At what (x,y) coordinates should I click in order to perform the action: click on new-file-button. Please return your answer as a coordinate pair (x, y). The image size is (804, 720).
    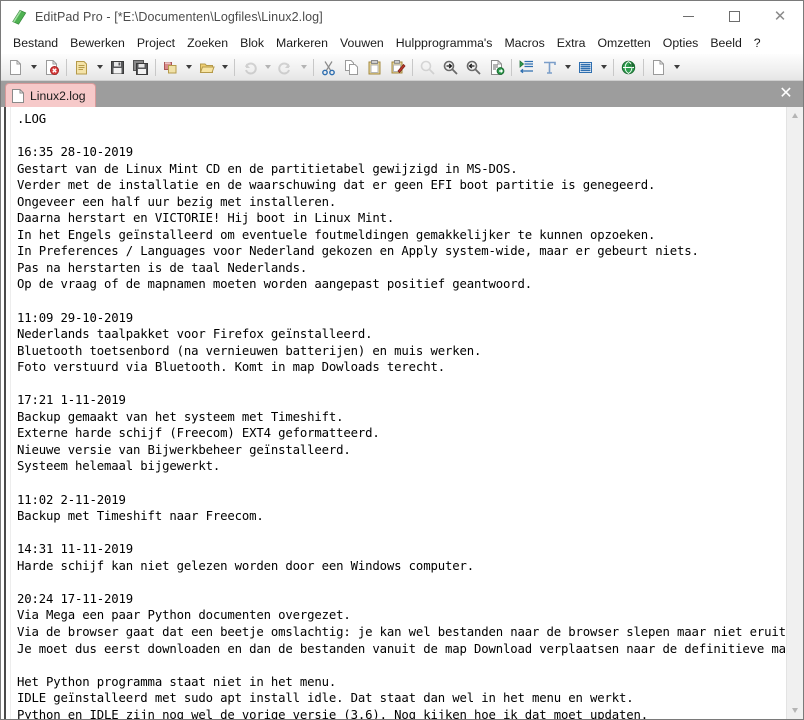
    Looking at the image, I should click on (15, 67).